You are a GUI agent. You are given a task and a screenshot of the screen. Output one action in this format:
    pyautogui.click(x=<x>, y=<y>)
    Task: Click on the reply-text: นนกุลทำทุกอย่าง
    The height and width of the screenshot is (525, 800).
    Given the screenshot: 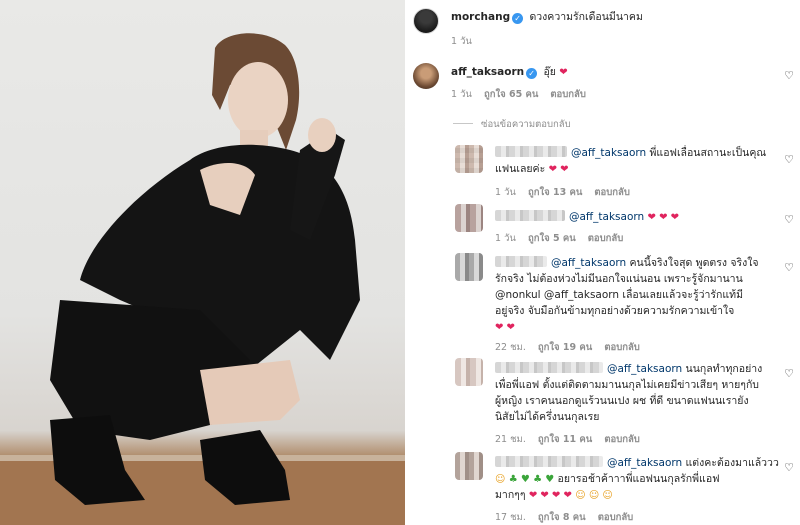 What is the action you would take?
    pyautogui.click(x=724, y=369)
    